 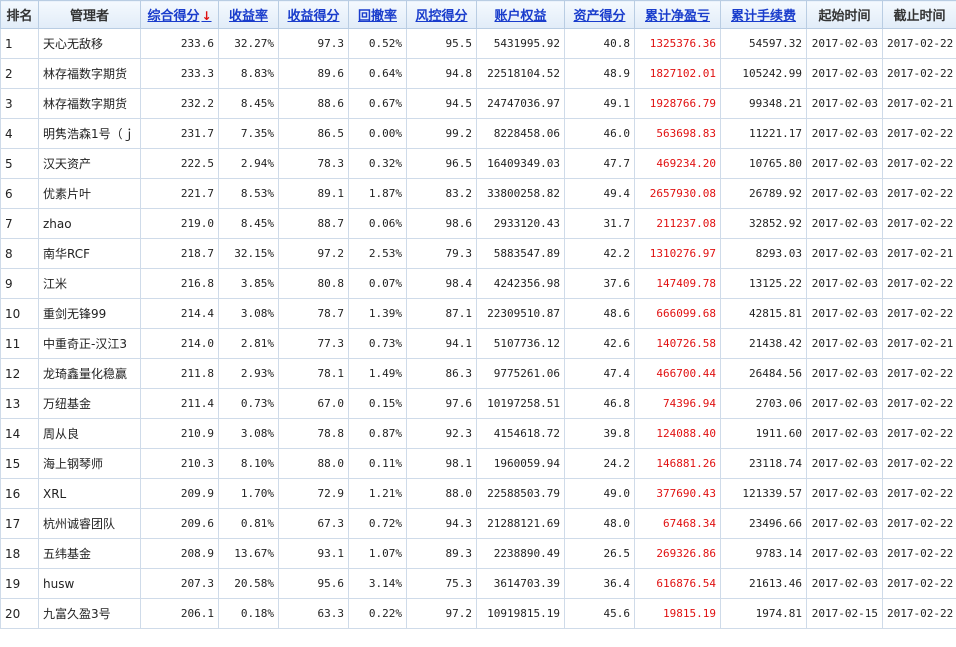 I want to click on cell-drawdown: 1.87%, so click(x=377, y=193).